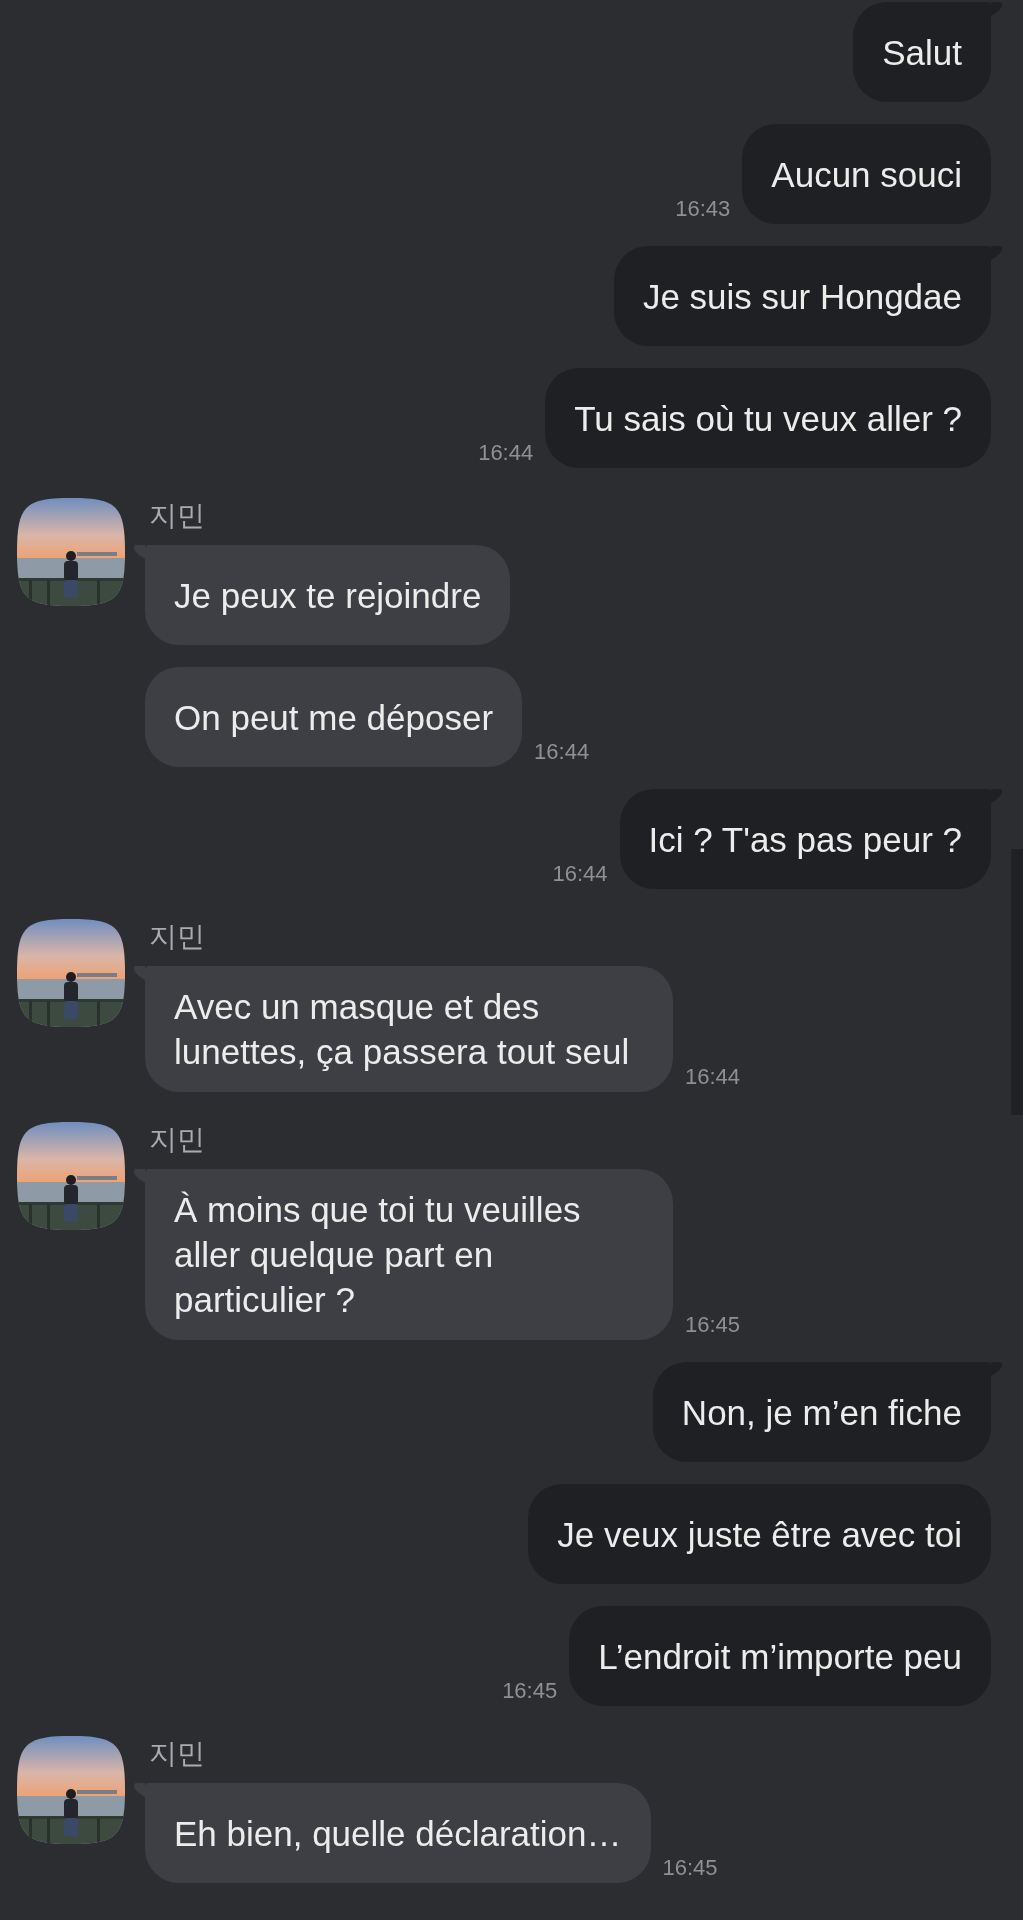  Describe the element at coordinates (409, 1254) in the screenshot. I see `message-bubble: À moins que toi tu veuilles aller quelque part en particulier ?` at that location.